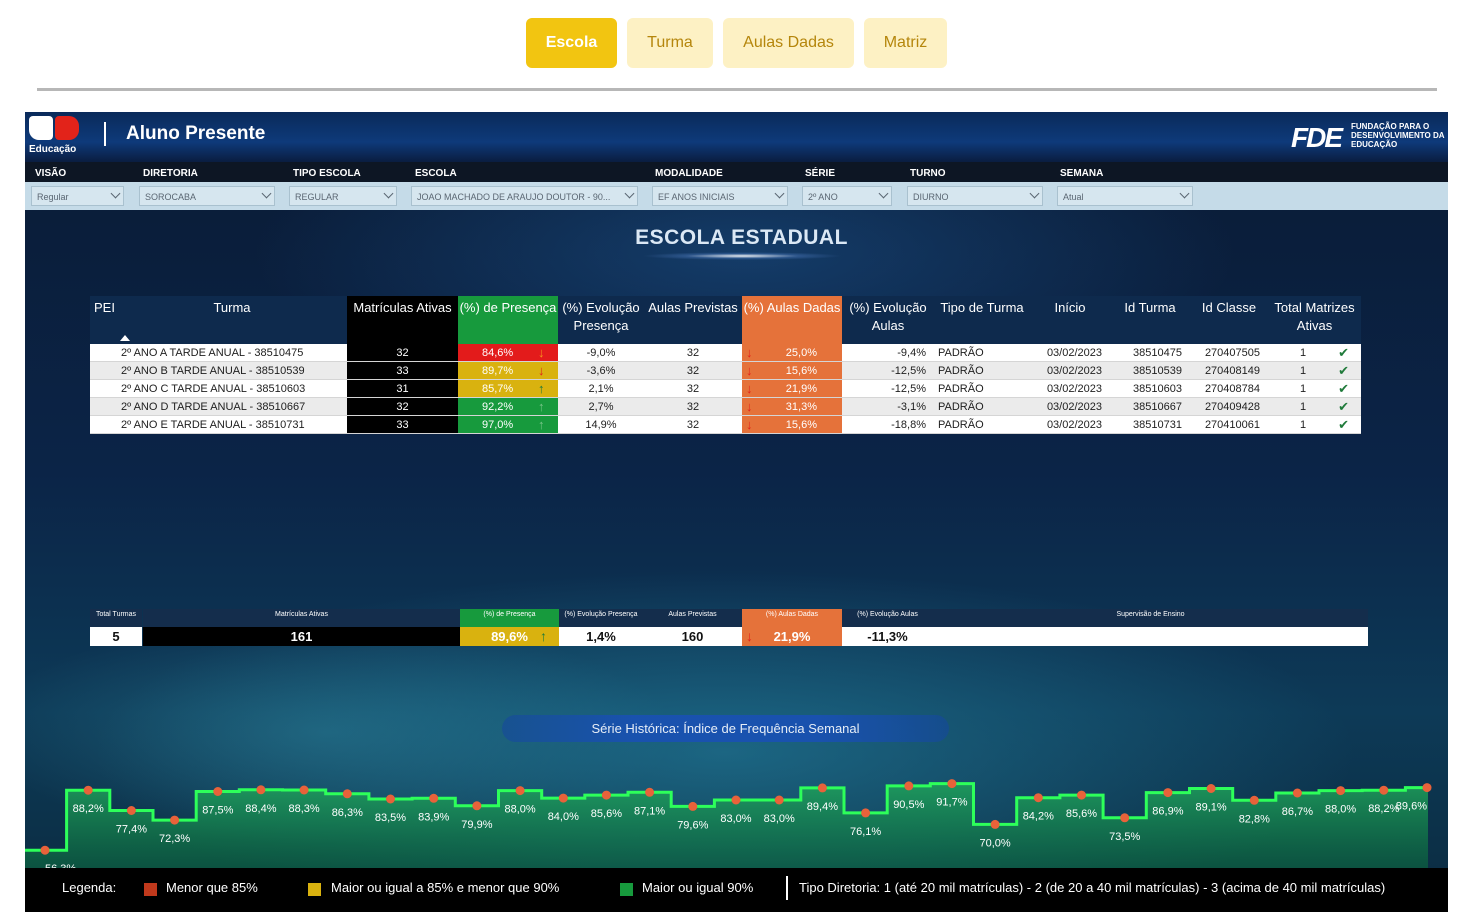  Describe the element at coordinates (508, 389) in the screenshot. I see `cell-presenca: 85,7% ↑` at that location.